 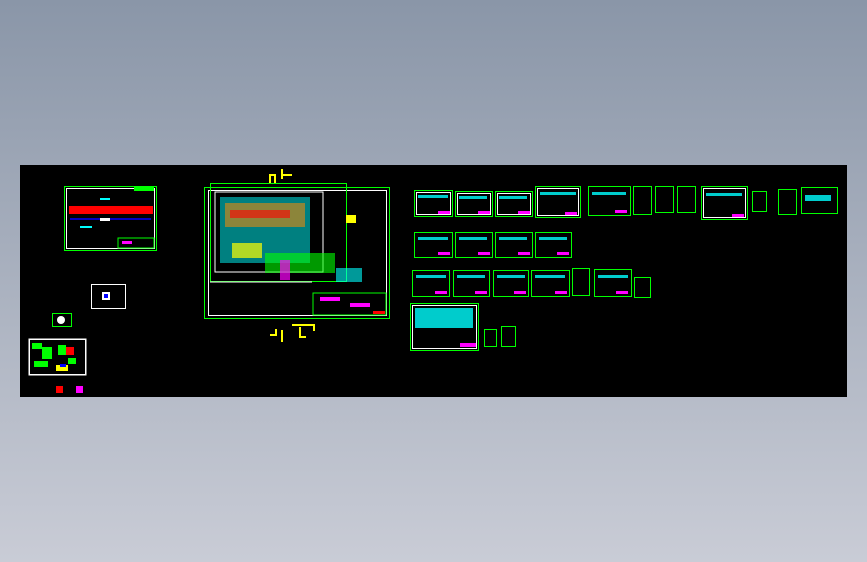 I want to click on sheet-main-assembly, so click(x=297, y=255).